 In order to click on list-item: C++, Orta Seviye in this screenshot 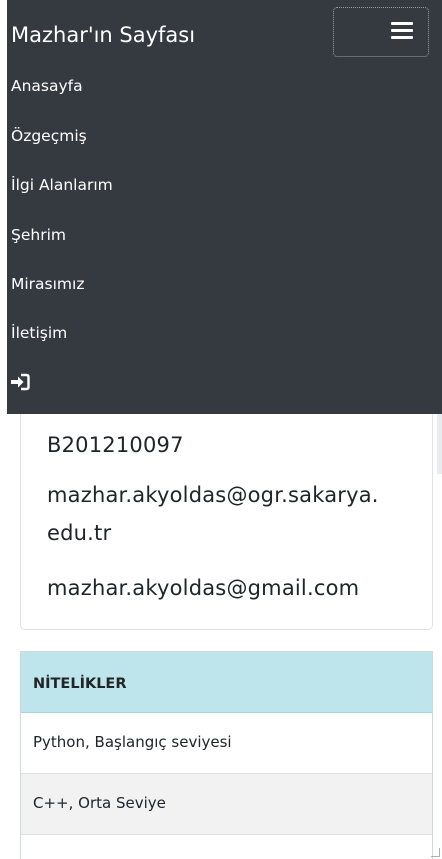, I will do `click(226, 804)`.